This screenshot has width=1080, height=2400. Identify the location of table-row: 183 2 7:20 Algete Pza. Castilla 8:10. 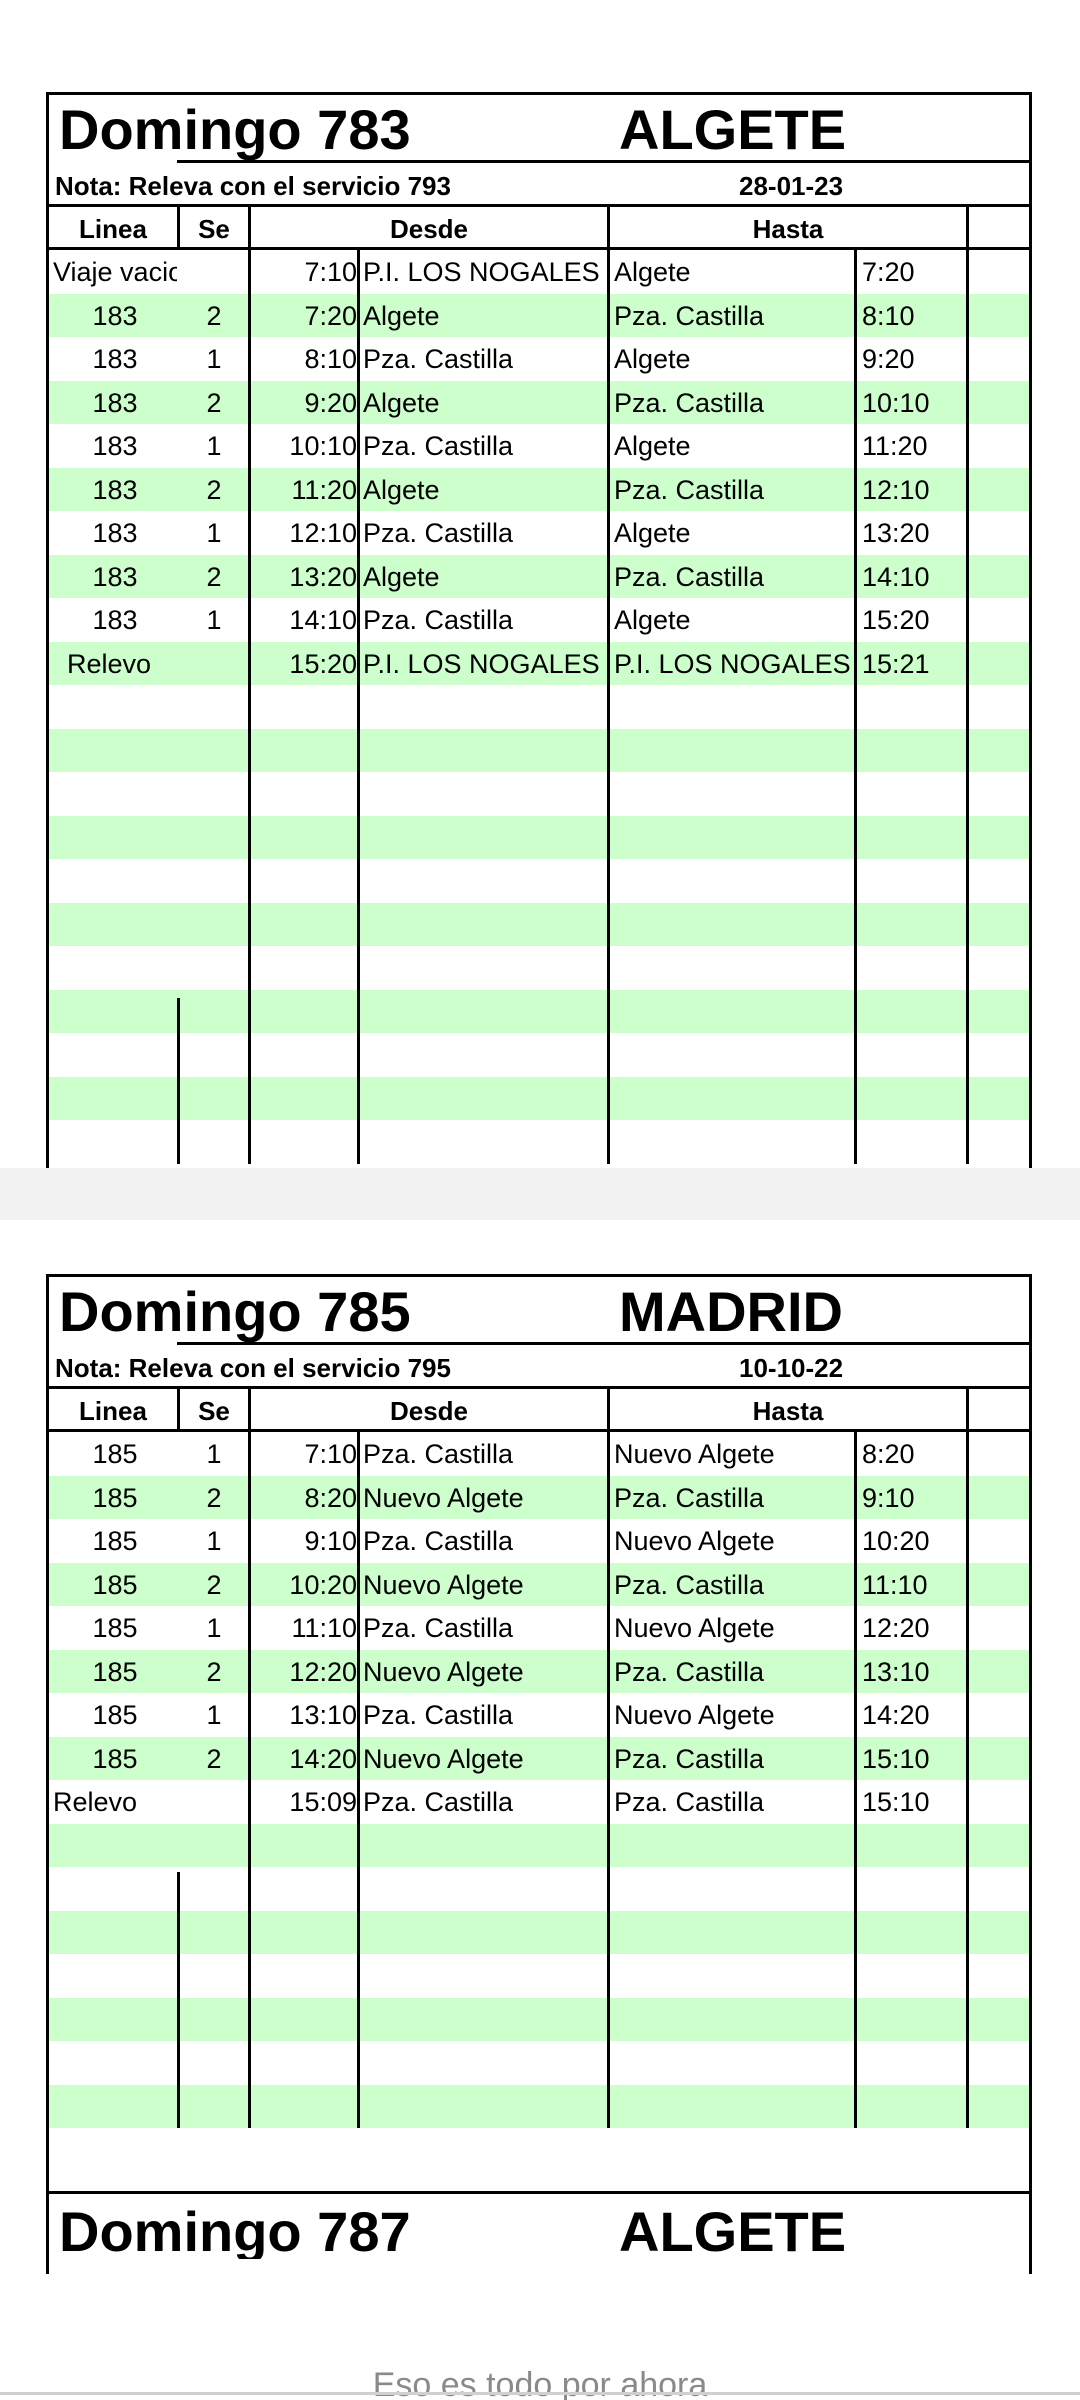
(539, 315).